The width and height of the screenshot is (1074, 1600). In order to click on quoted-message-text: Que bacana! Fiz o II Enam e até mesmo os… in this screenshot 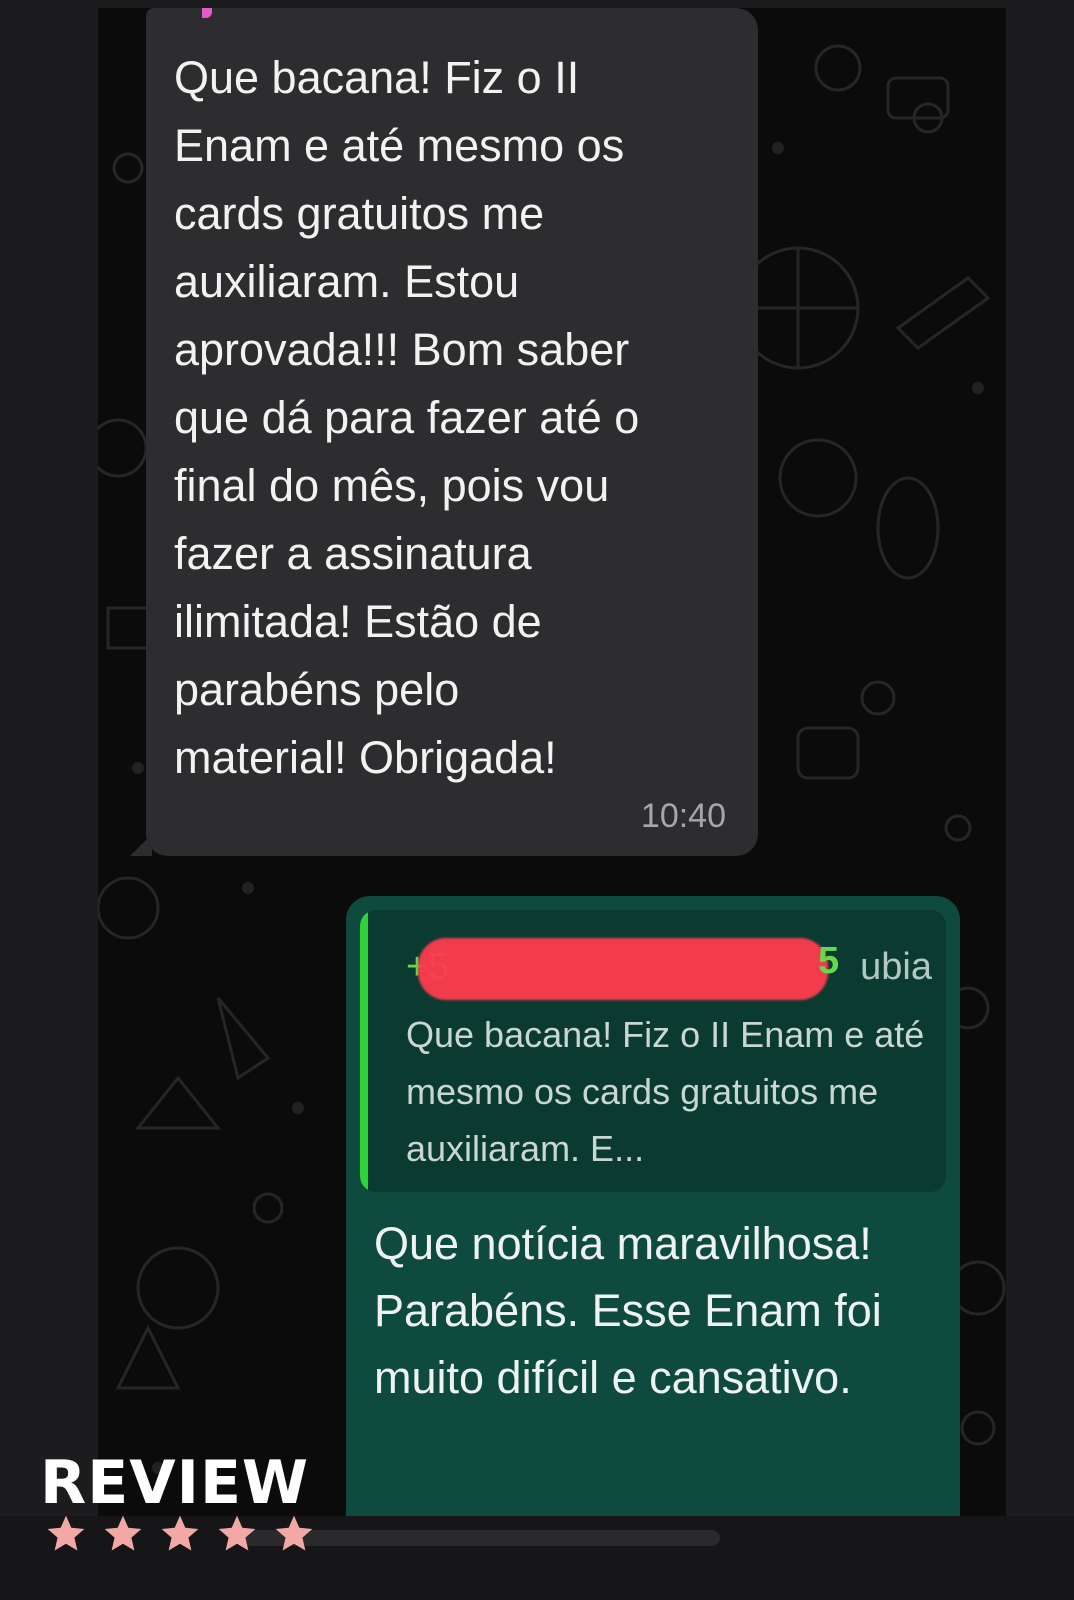, I will do `click(665, 1091)`.